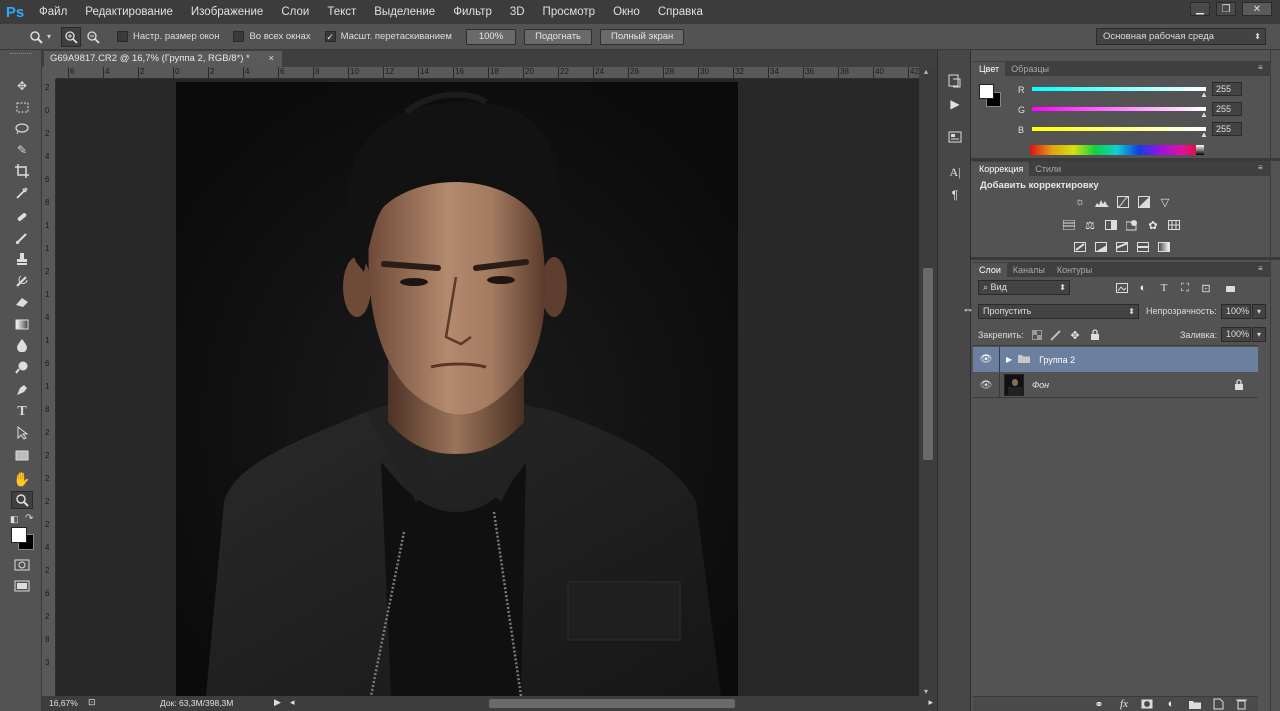 This screenshot has height=711, width=1280. What do you see at coordinates (517, 12) in the screenshot?
I see `menu-3d: 3D` at bounding box center [517, 12].